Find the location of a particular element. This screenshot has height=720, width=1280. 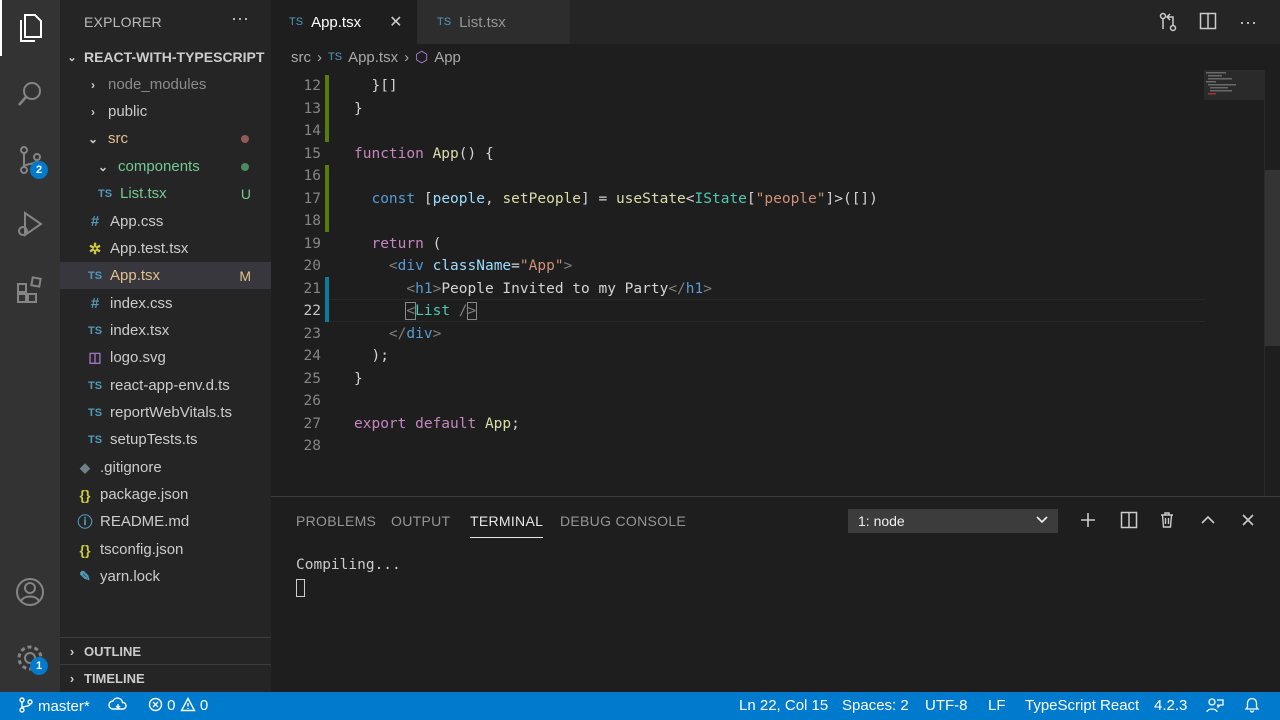

split-editor-icon is located at coordinates (1208, 23).